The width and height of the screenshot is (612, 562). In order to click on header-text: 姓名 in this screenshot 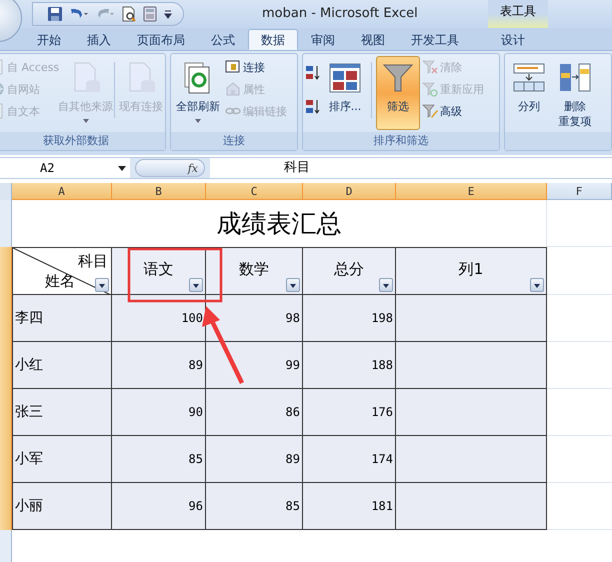, I will do `click(60, 281)`.